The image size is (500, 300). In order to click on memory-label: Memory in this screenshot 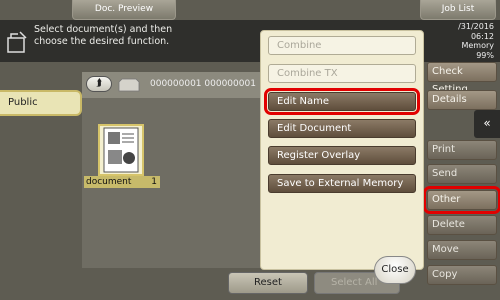, I will do `click(477, 45)`.